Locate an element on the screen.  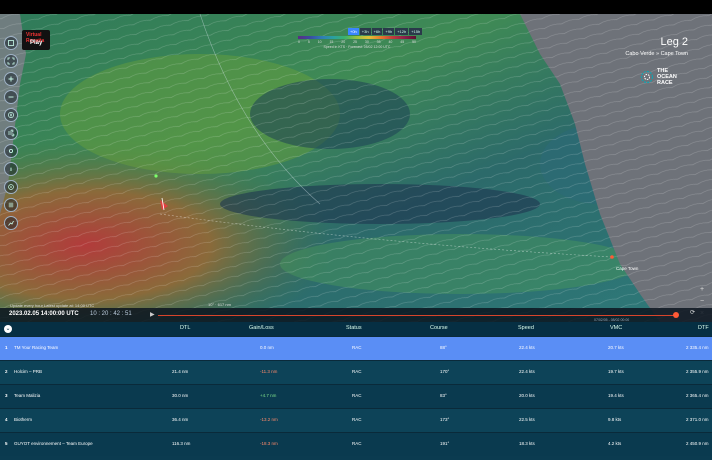
ocean-race-mark-icon is located at coordinates (647, 77).